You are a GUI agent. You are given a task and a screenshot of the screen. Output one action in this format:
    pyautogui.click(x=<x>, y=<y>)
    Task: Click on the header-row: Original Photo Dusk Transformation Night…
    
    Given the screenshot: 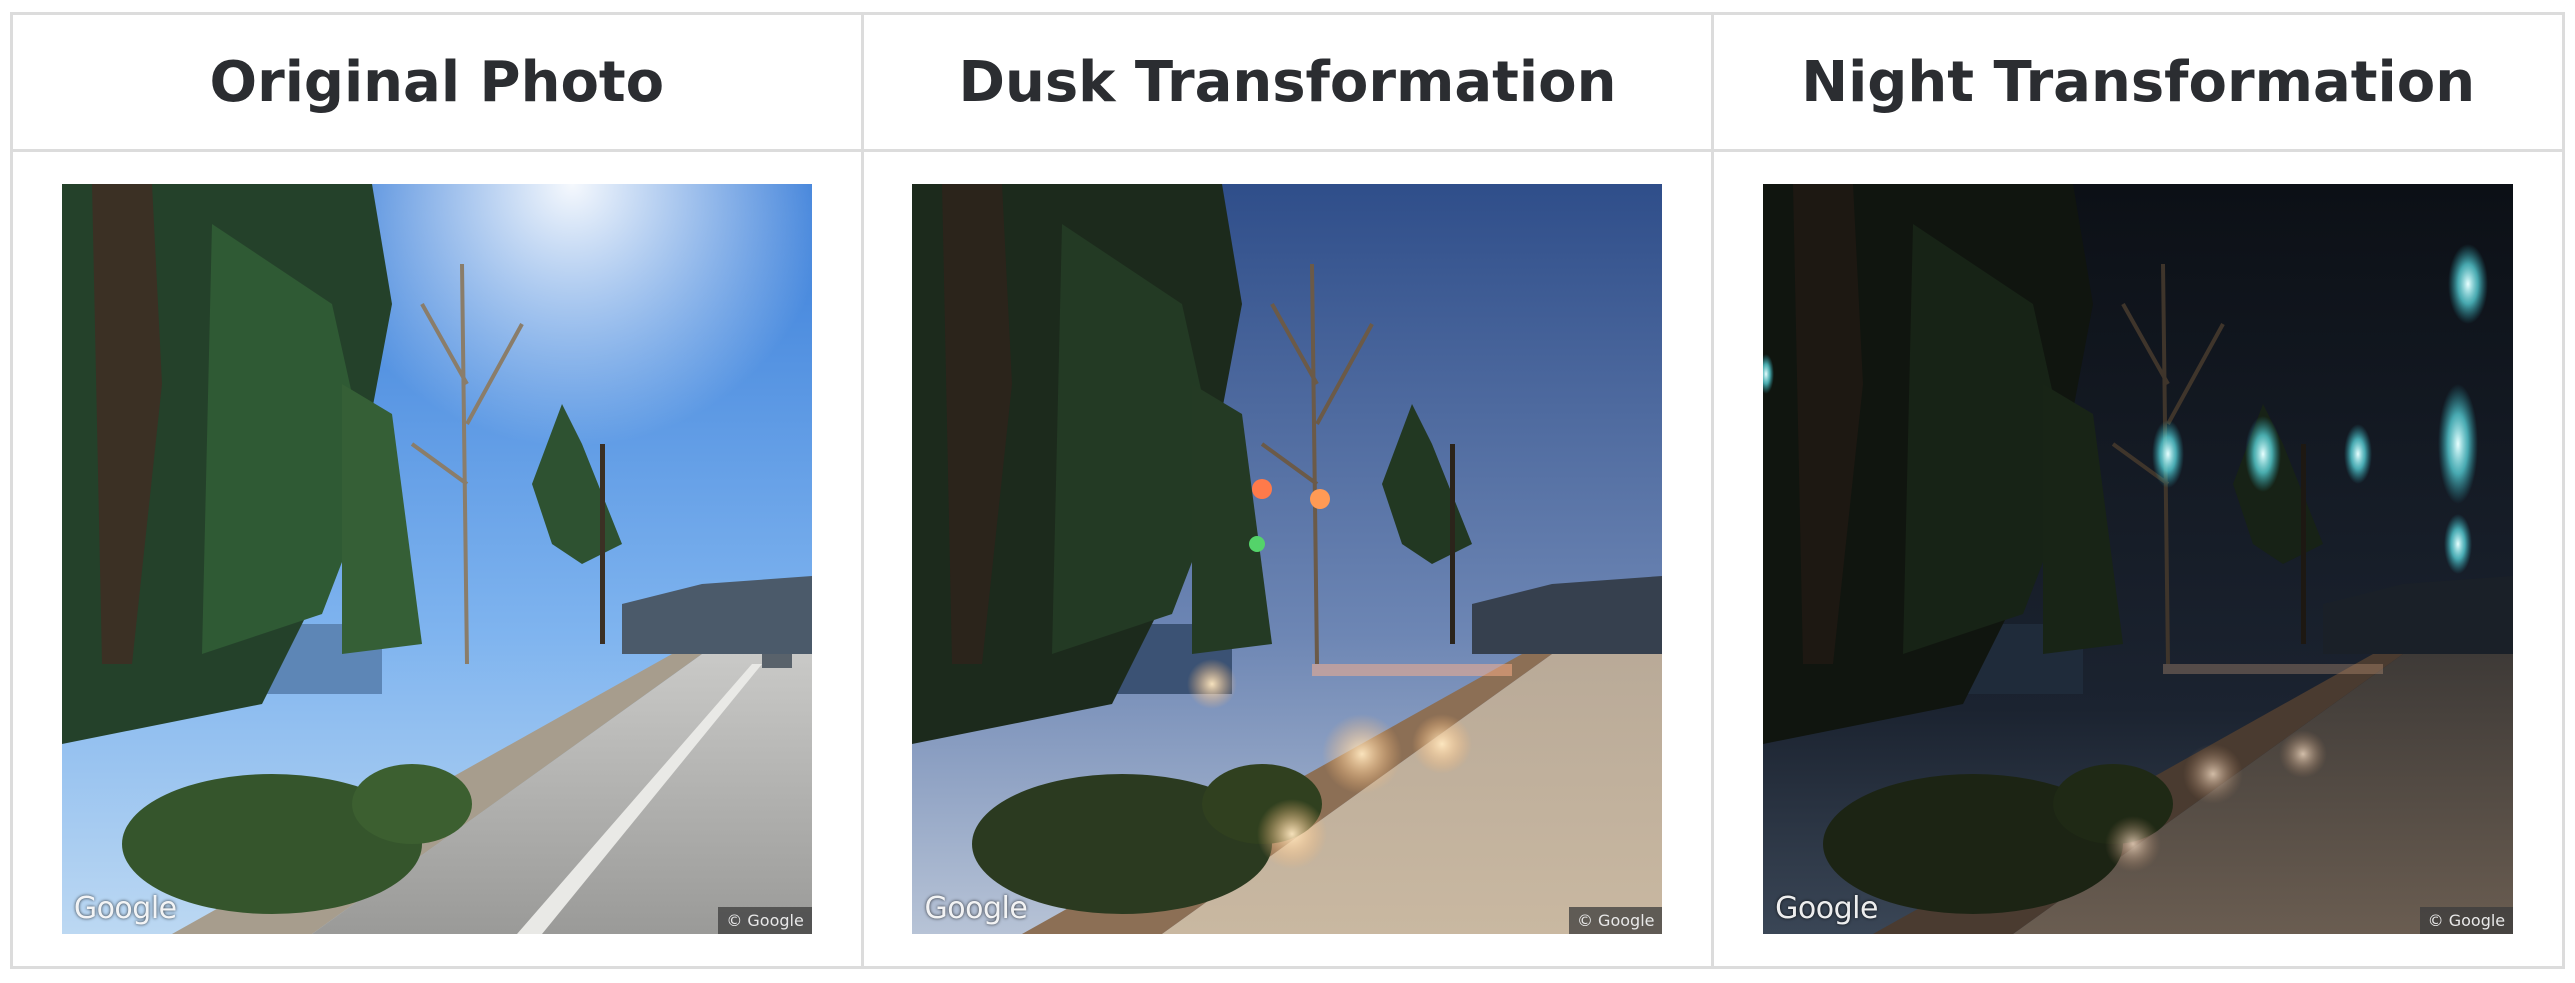 What is the action you would take?
    pyautogui.click(x=1287, y=82)
    